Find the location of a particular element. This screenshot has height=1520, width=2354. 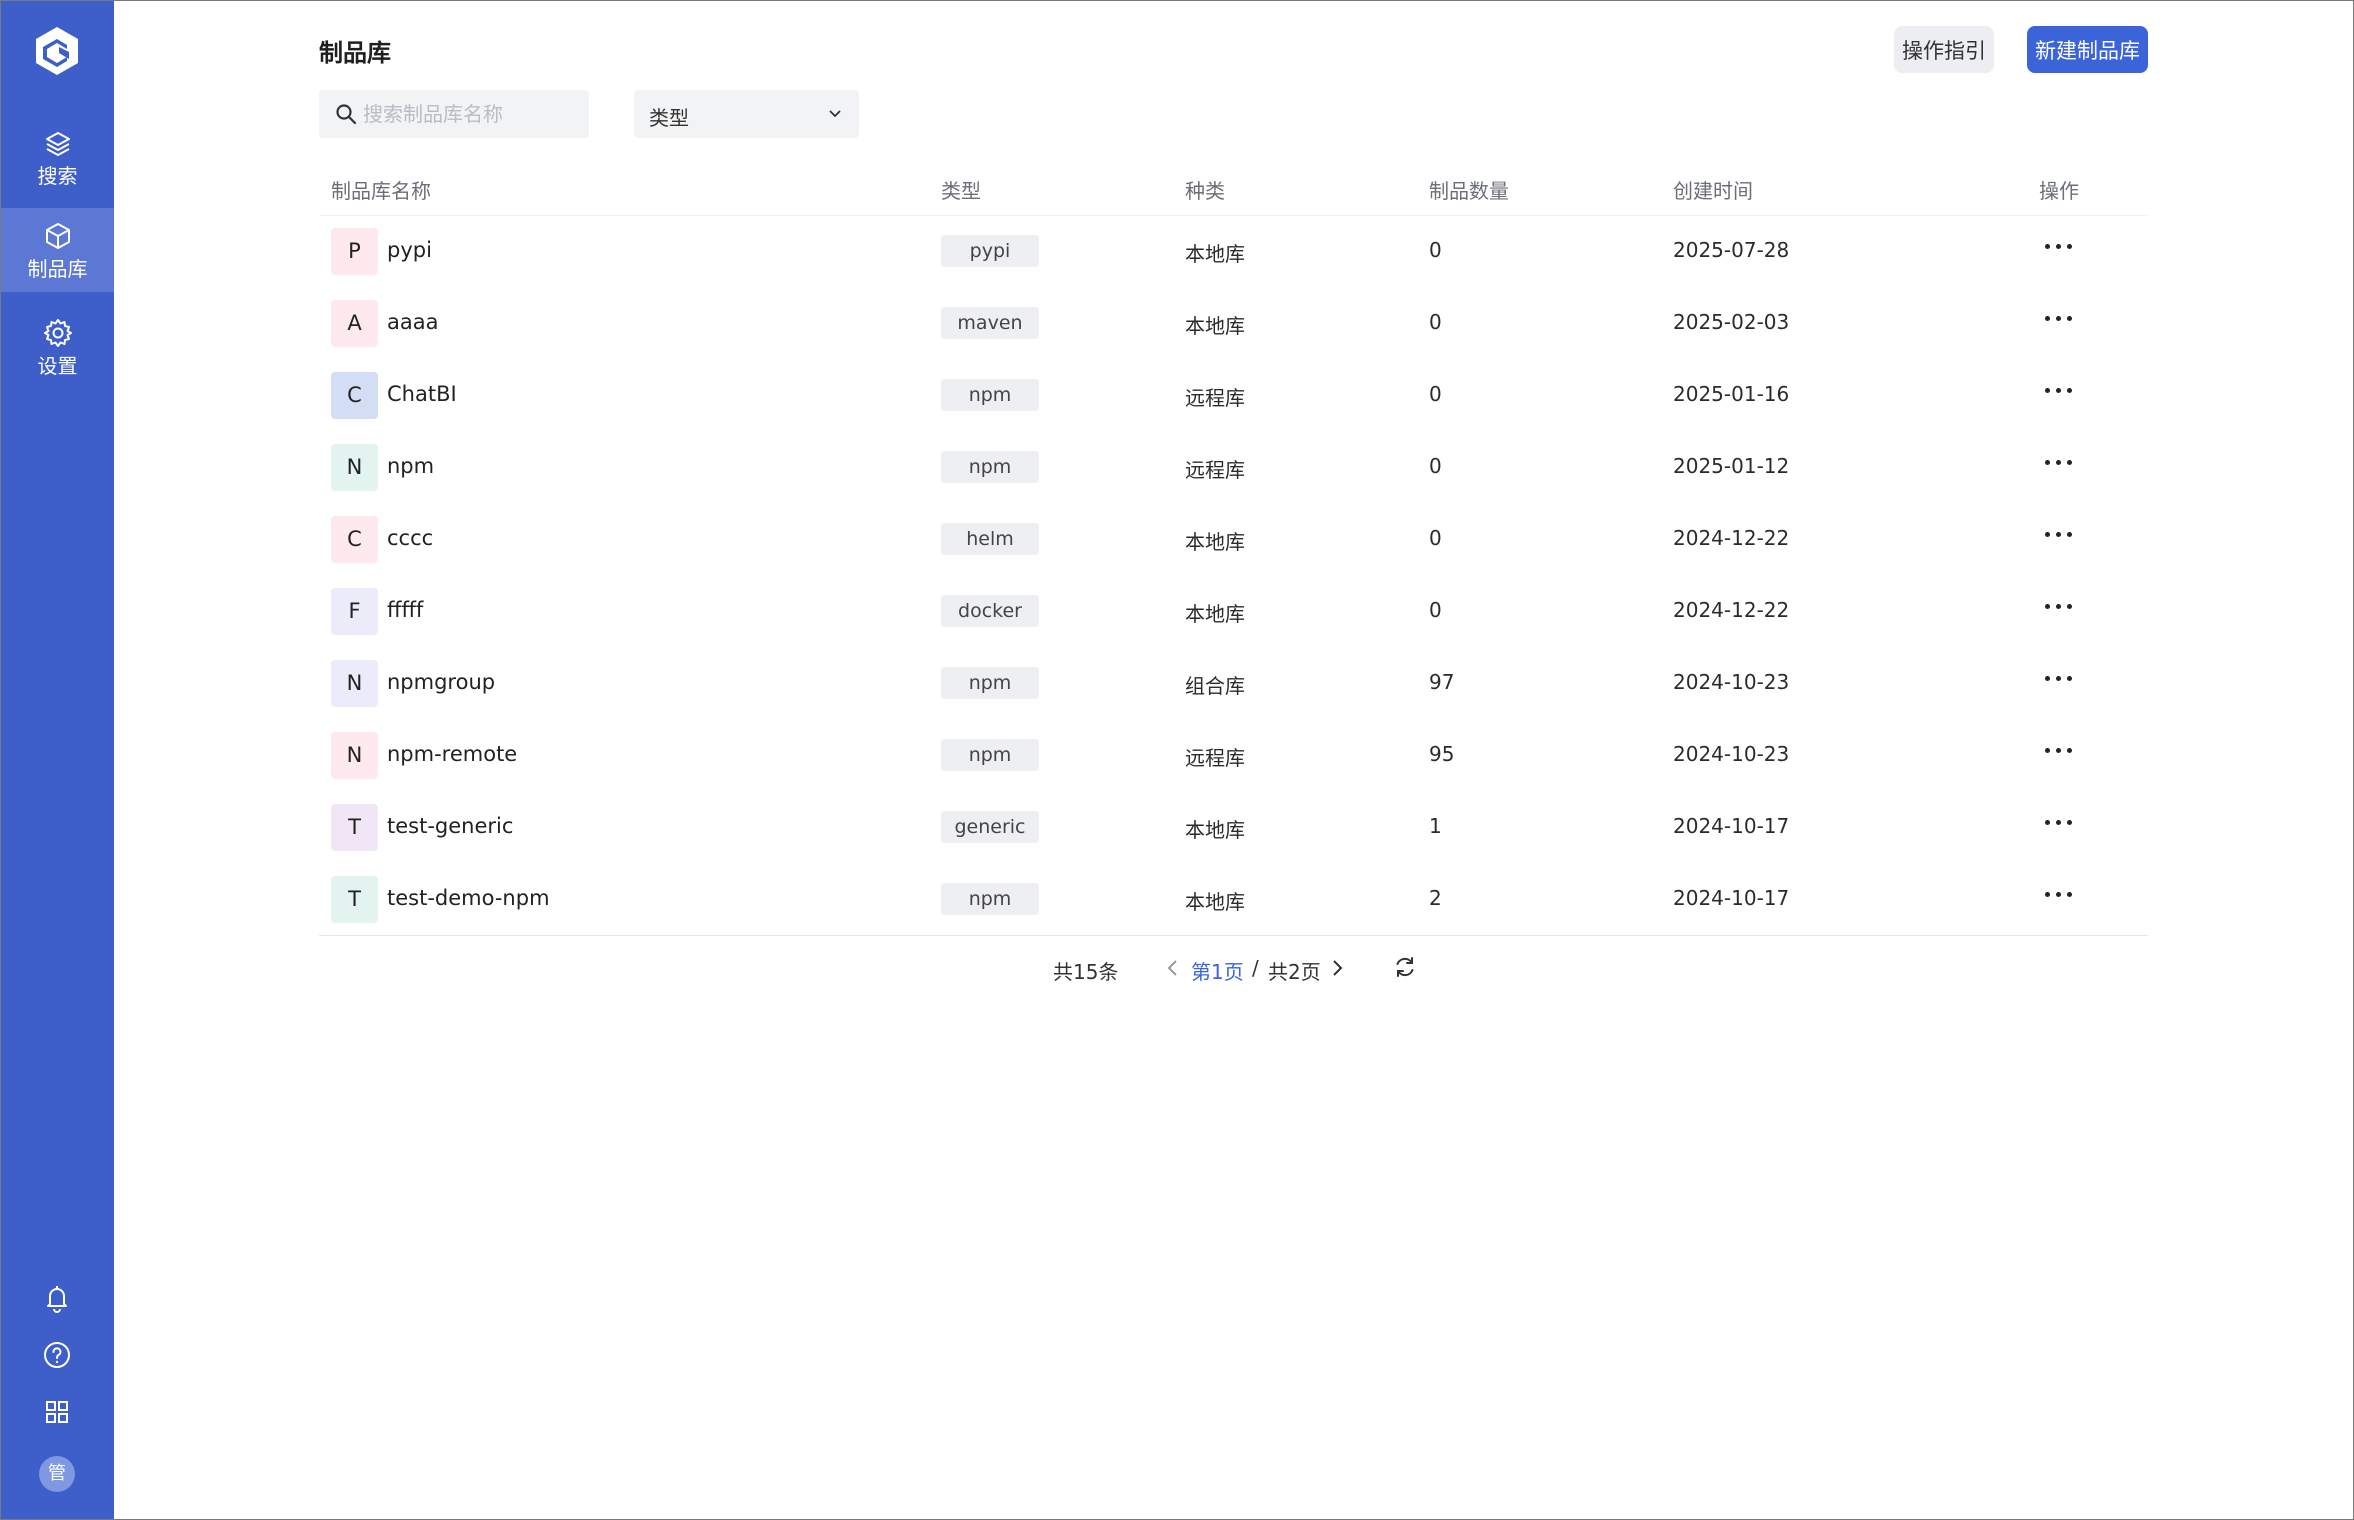

help-icon is located at coordinates (57, 1355).